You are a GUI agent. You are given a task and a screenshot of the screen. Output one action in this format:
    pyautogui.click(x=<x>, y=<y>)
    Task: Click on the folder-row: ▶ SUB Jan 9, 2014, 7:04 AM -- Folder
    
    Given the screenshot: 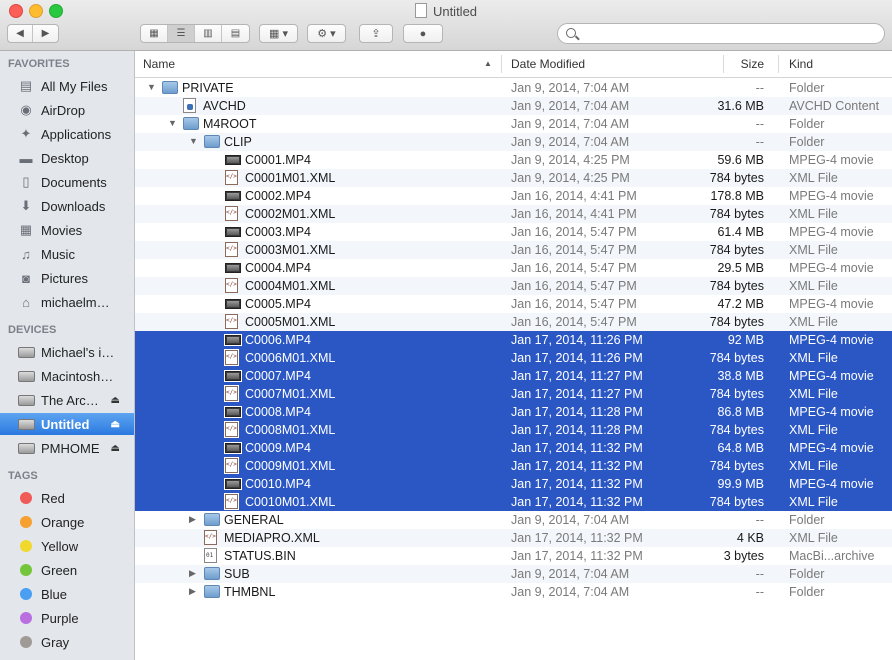 What is the action you would take?
    pyautogui.click(x=513, y=574)
    